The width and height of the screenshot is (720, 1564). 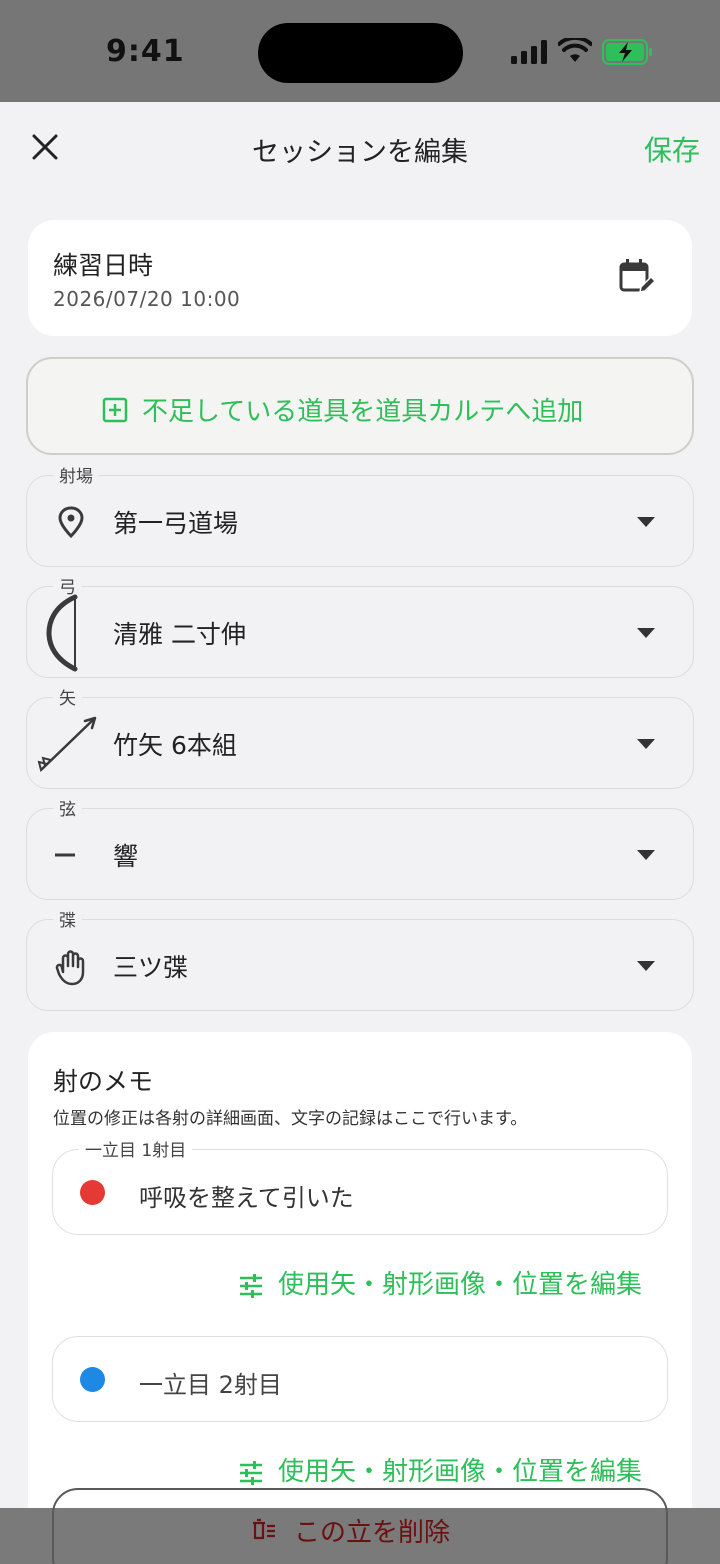 I want to click on battery-charging-icon, so click(x=627, y=52).